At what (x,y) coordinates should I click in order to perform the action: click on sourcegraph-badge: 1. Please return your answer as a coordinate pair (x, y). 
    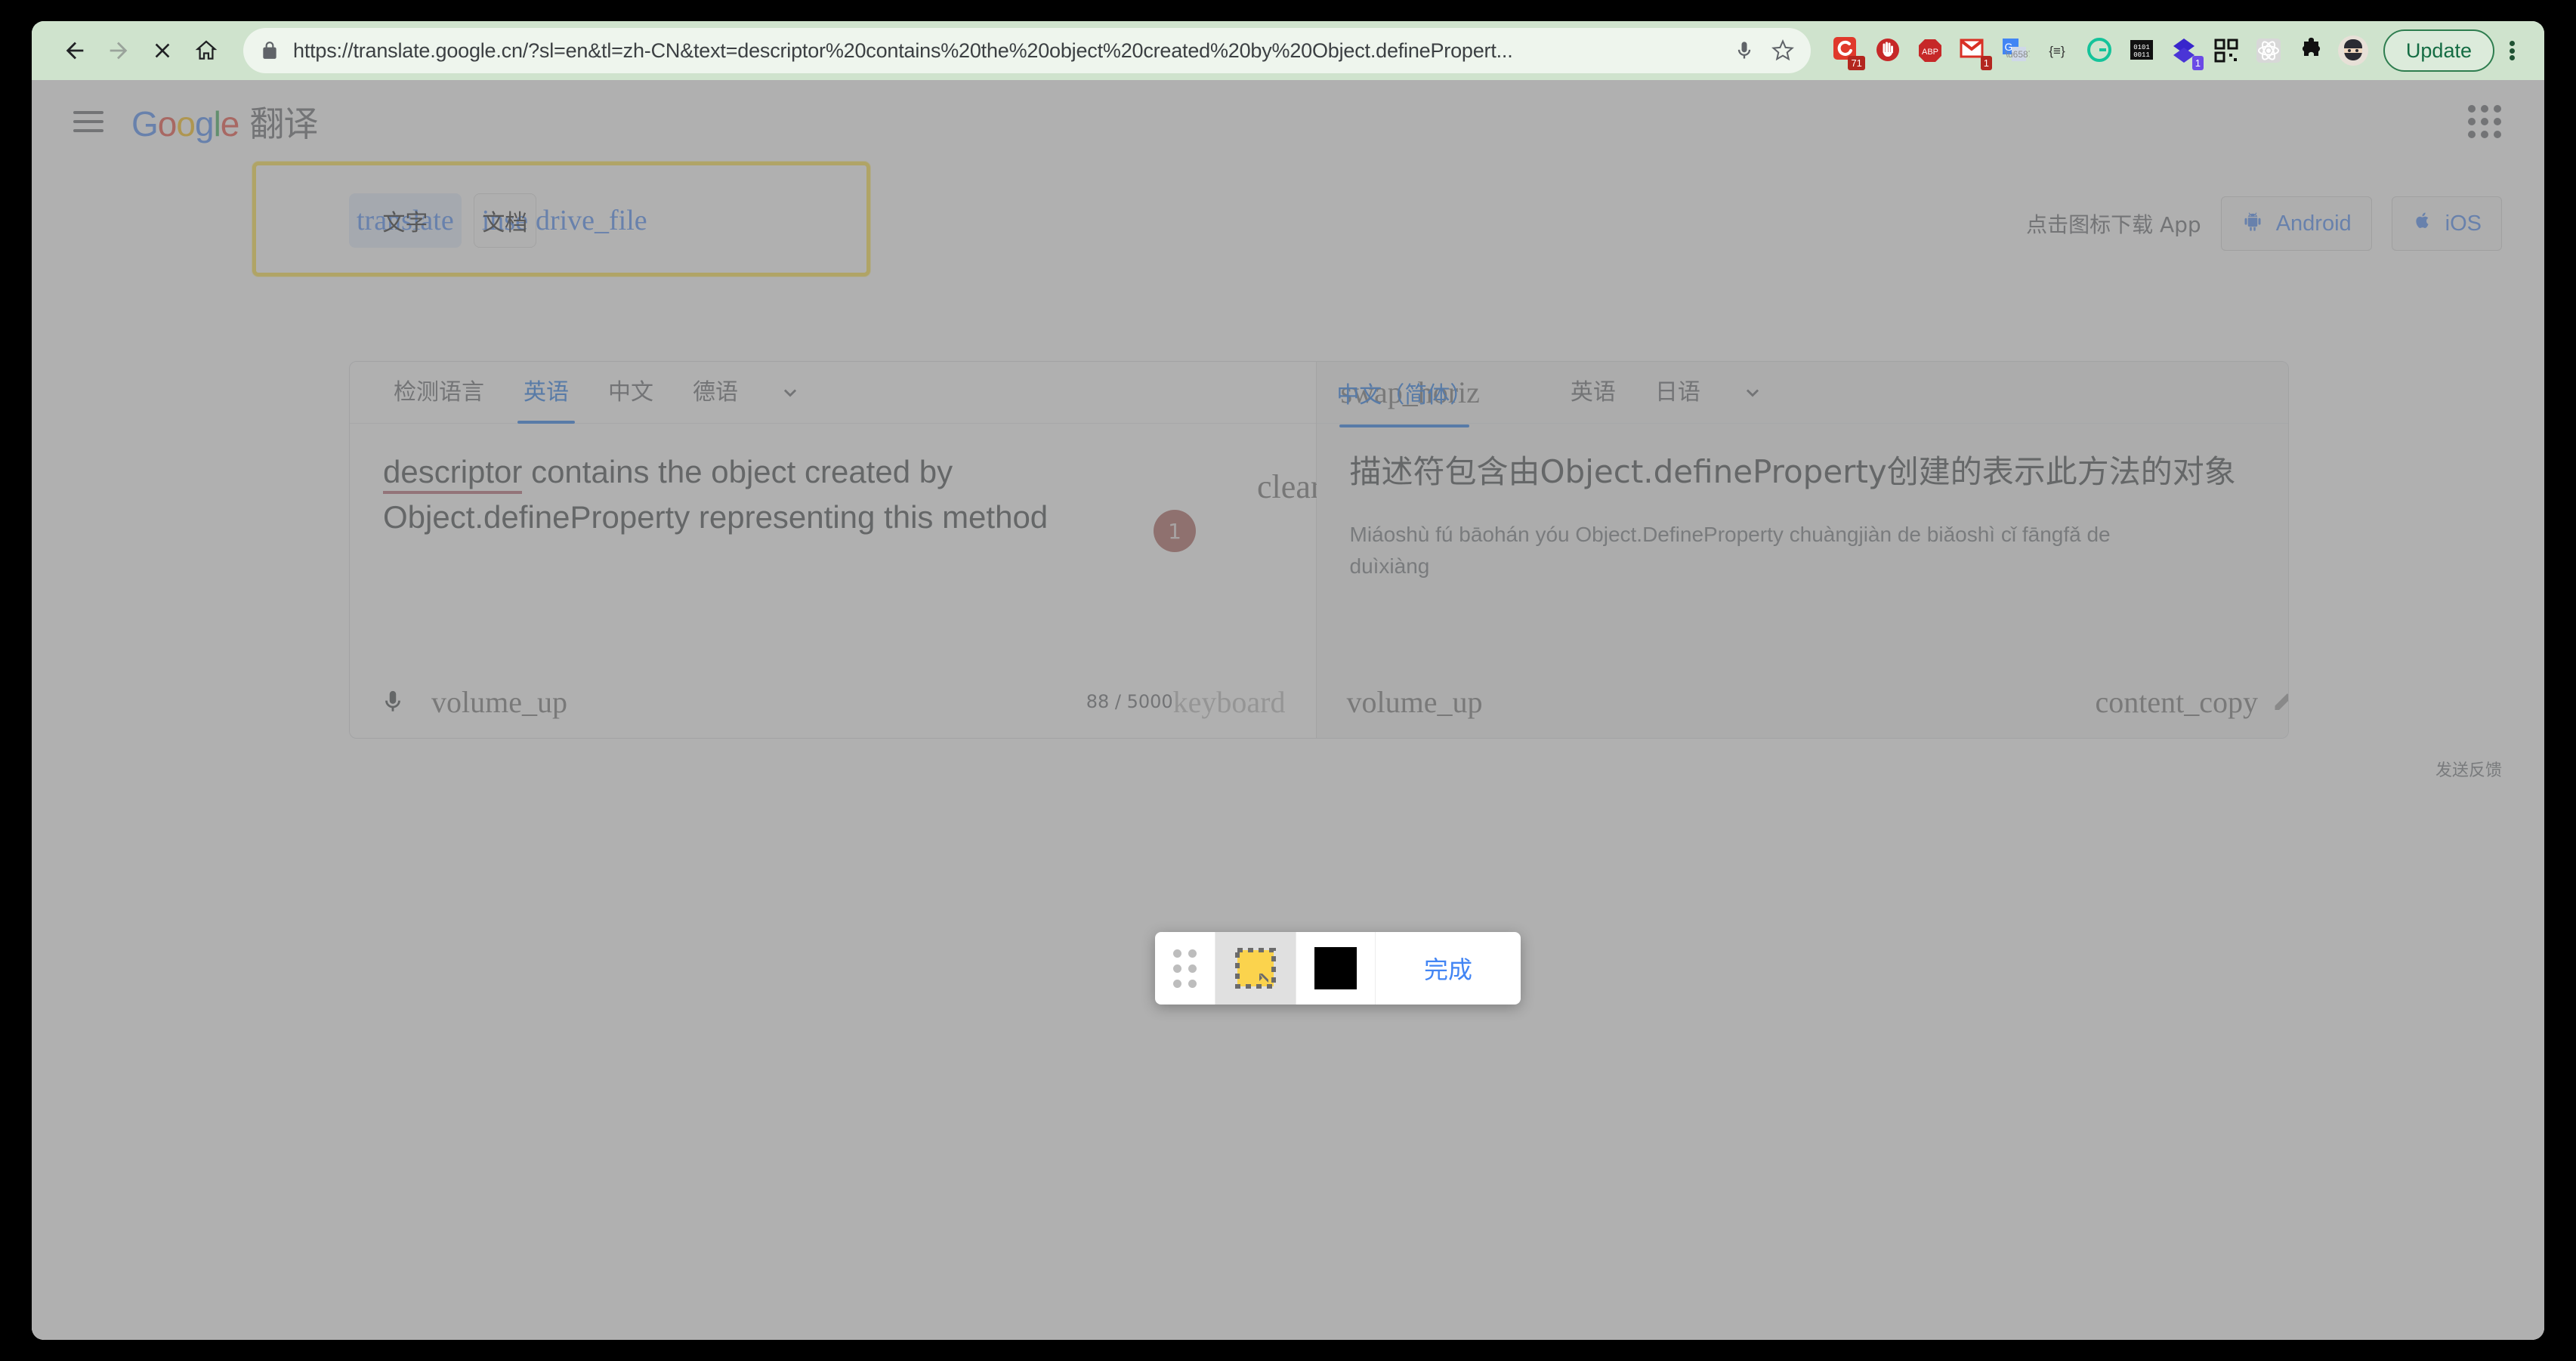
    Looking at the image, I should click on (2197, 63).